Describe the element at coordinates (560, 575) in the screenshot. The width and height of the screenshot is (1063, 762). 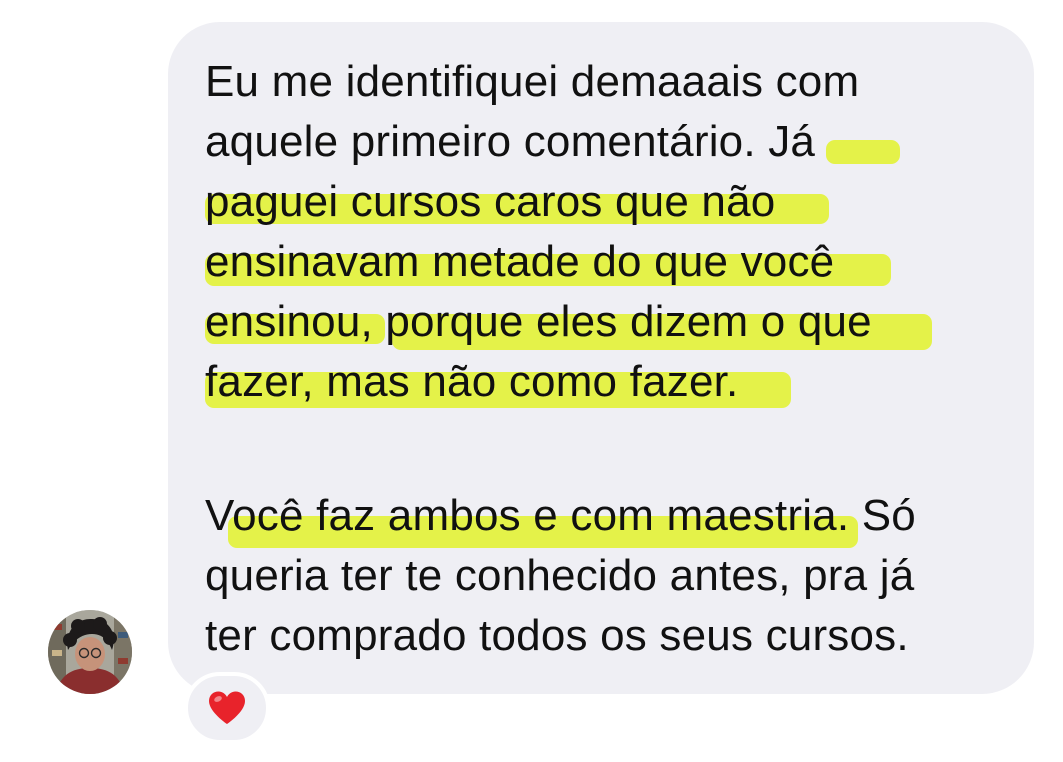
I see `message-text-line: queria ter te conhecido antes, pra já` at that location.